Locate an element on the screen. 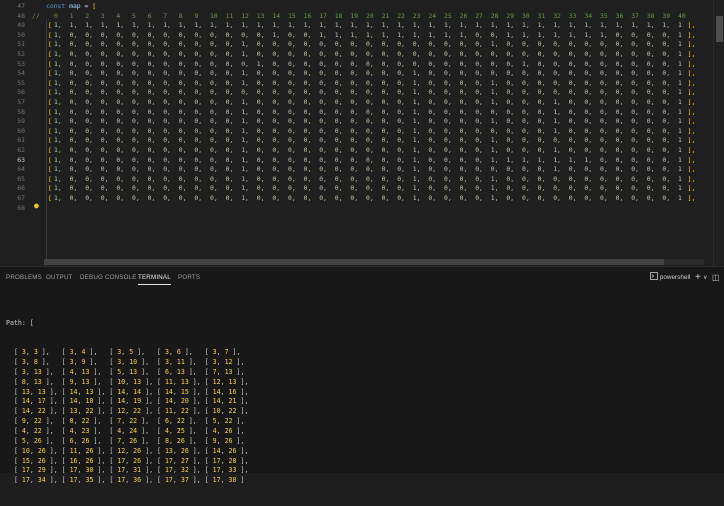 The image size is (724, 506). column-index: 26 is located at coordinates (463, 15).